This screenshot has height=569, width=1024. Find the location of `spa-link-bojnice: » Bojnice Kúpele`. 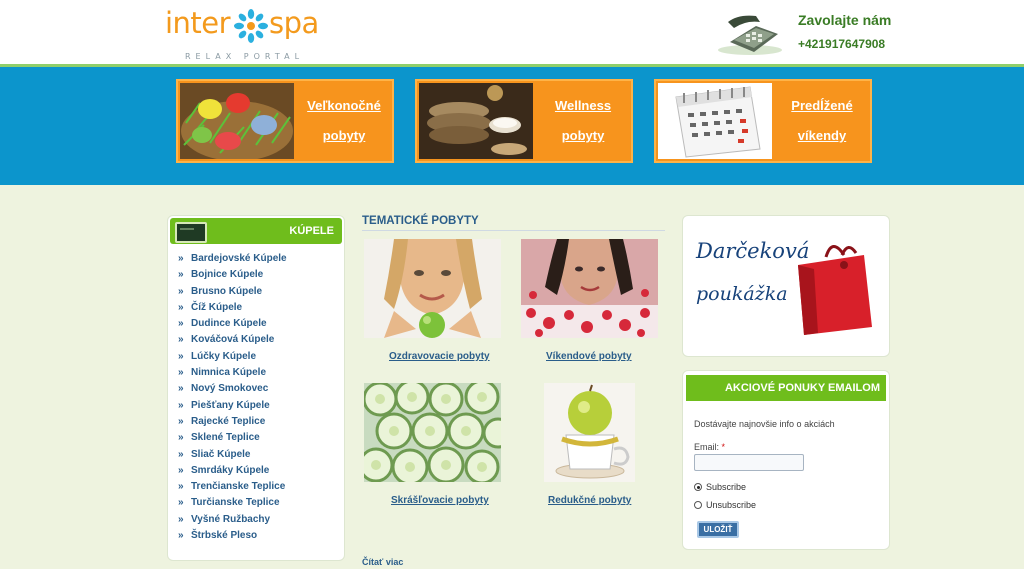

spa-link-bojnice: » Bojnice Kúpele is located at coordinates (258, 277).